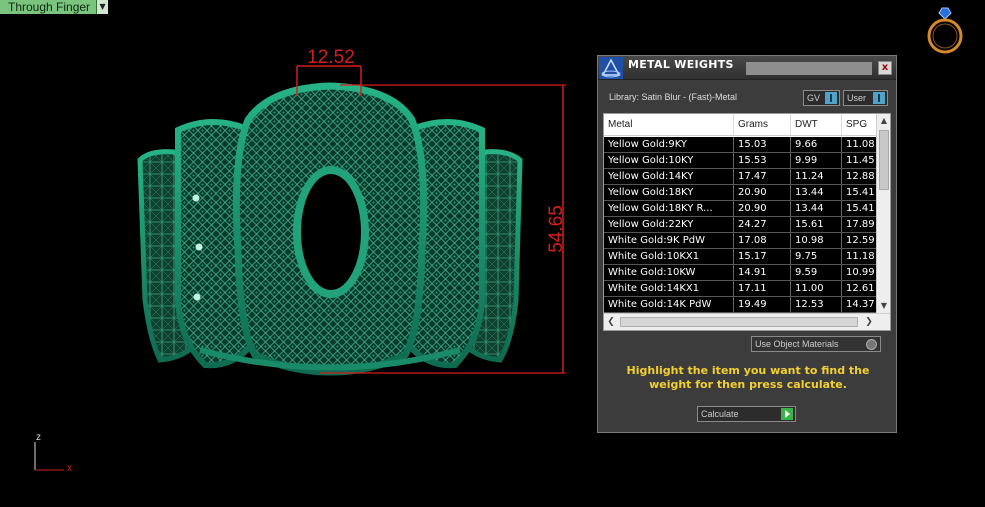 The width and height of the screenshot is (985, 507). I want to click on cell-grams: 14.91, so click(762, 272).